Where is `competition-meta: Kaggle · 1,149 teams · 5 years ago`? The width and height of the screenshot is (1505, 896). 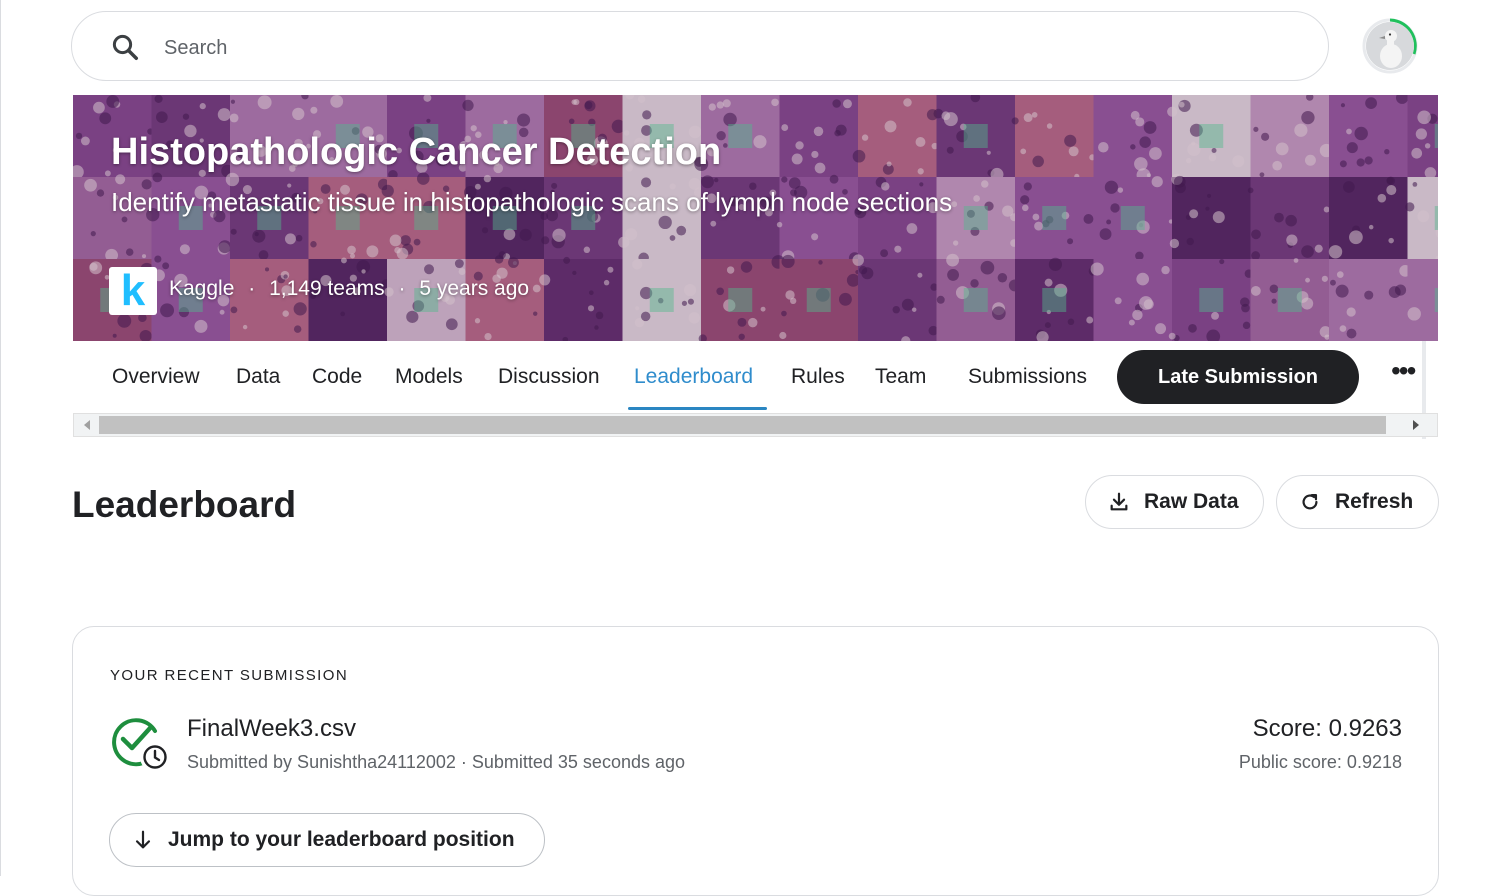 competition-meta: Kaggle · 1,149 teams · 5 years ago is located at coordinates (349, 289).